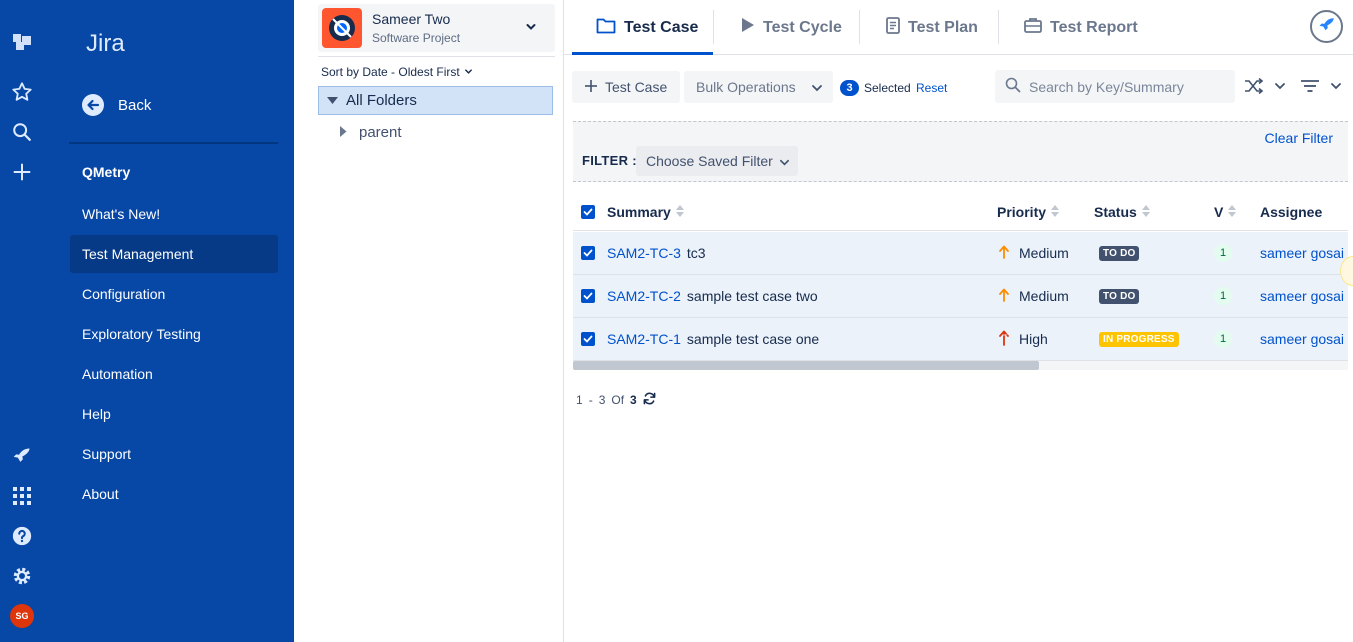 The image size is (1353, 642). What do you see at coordinates (606, 28) in the screenshot?
I see `folder-icon` at bounding box center [606, 28].